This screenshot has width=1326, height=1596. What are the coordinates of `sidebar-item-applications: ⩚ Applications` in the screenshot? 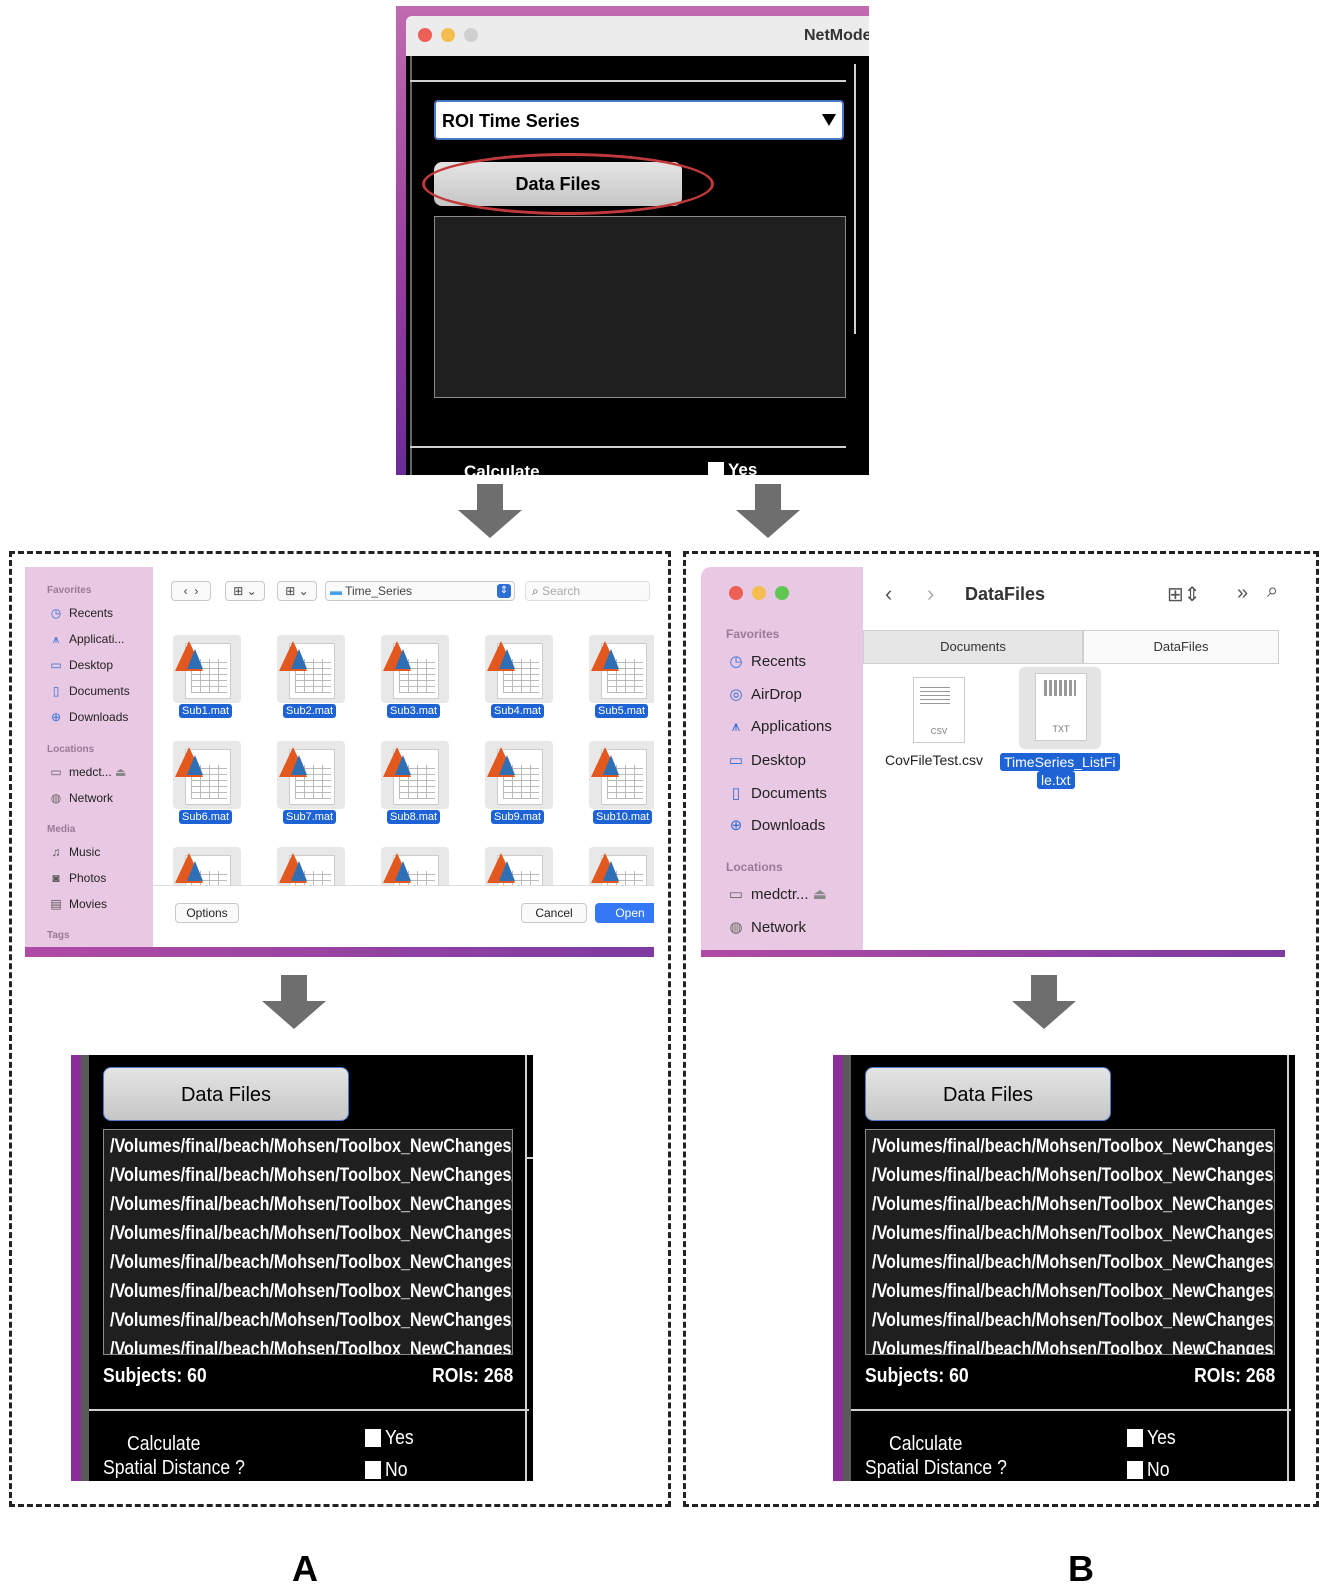 It's located at (779, 726).